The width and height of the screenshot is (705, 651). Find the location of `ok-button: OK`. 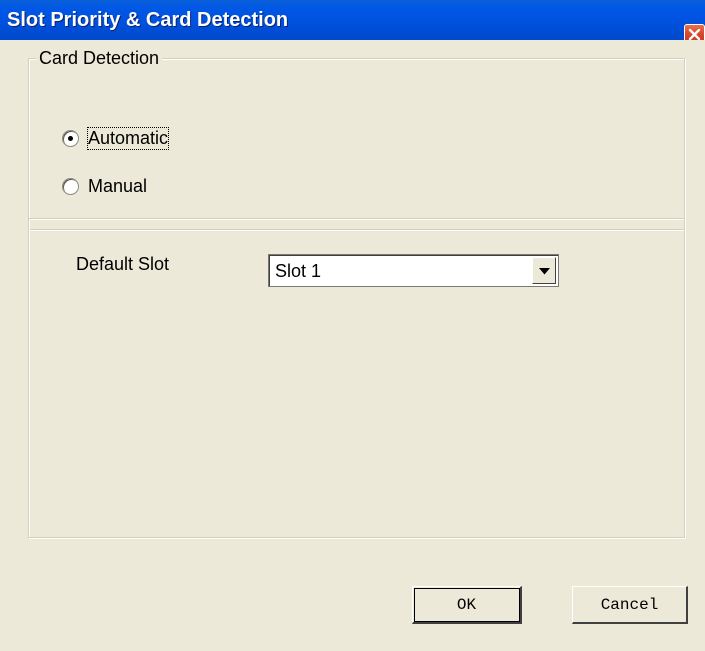

ok-button: OK is located at coordinates (467, 605).